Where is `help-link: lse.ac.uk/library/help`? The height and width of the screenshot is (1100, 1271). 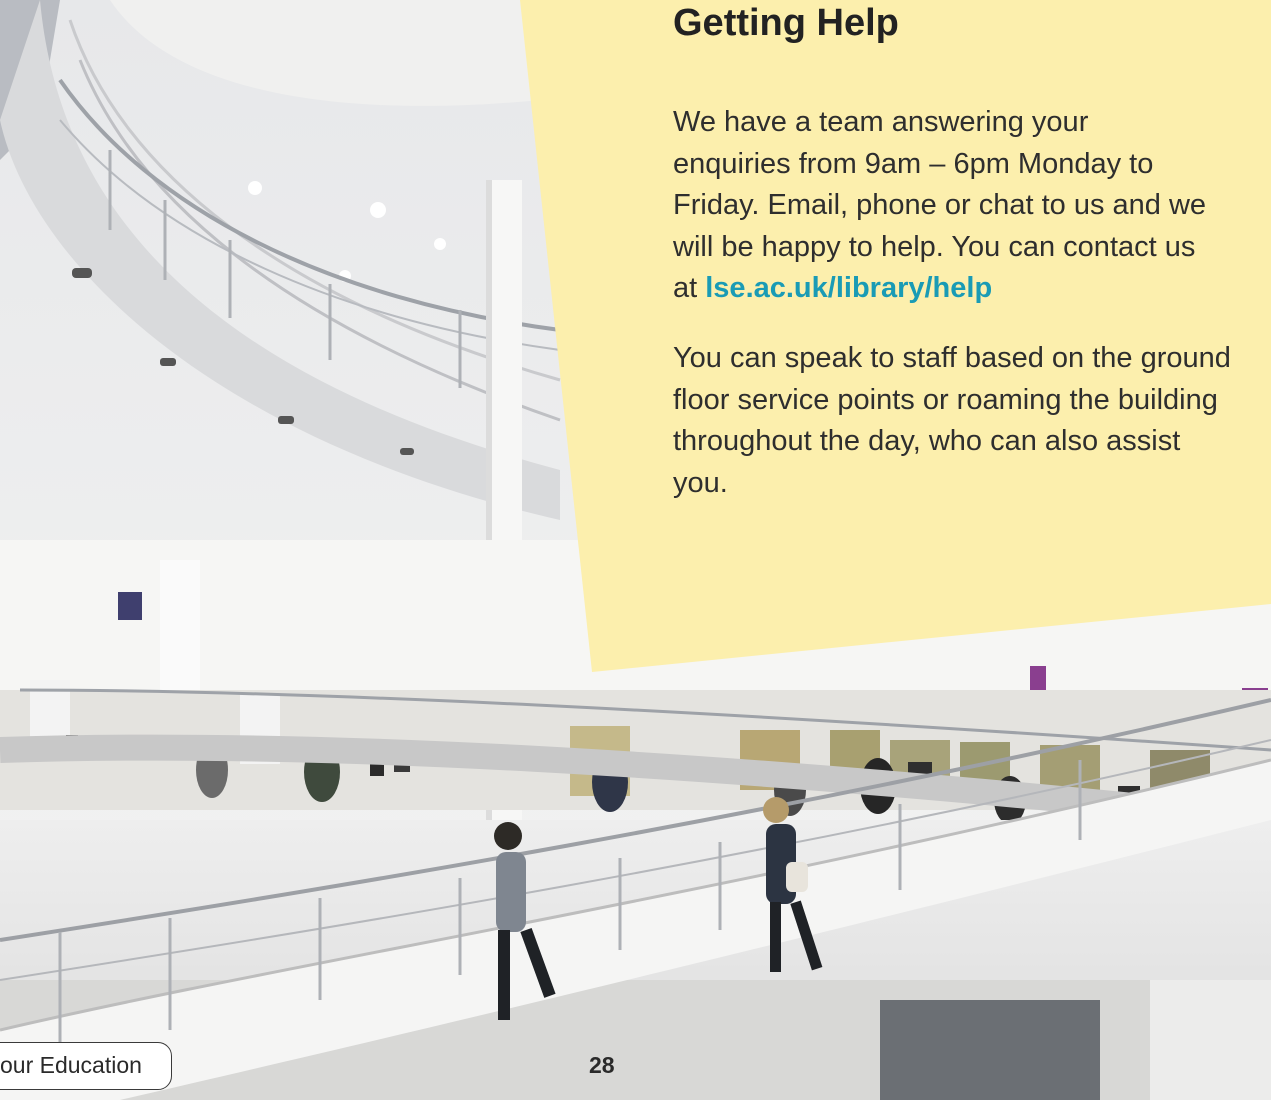
help-link: lse.ac.uk/library/help is located at coordinates (848, 288).